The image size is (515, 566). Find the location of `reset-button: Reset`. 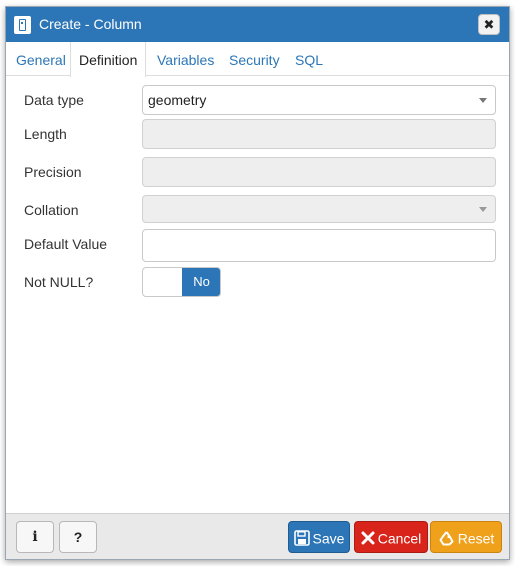

reset-button: Reset is located at coordinates (466, 537).